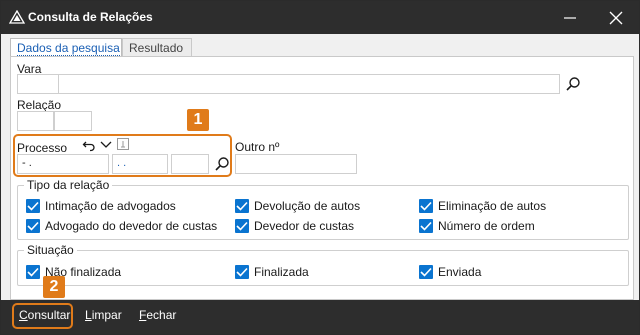 This screenshot has height=335, width=640. I want to click on marker-2: 2, so click(54, 287).